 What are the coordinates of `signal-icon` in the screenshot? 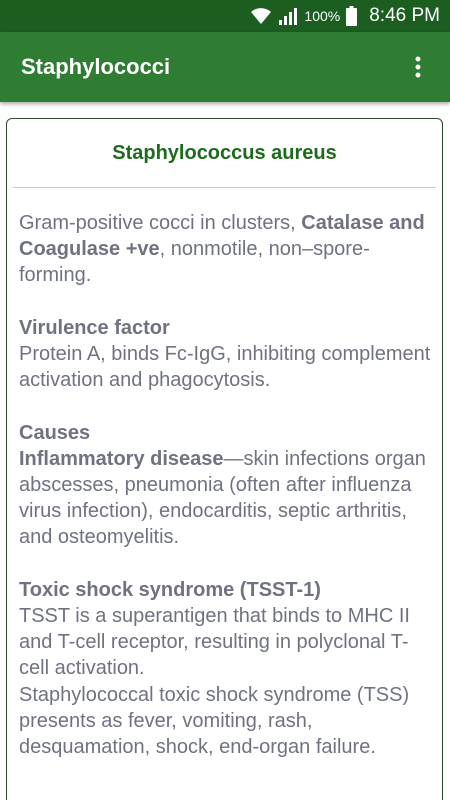 It's located at (288, 16).